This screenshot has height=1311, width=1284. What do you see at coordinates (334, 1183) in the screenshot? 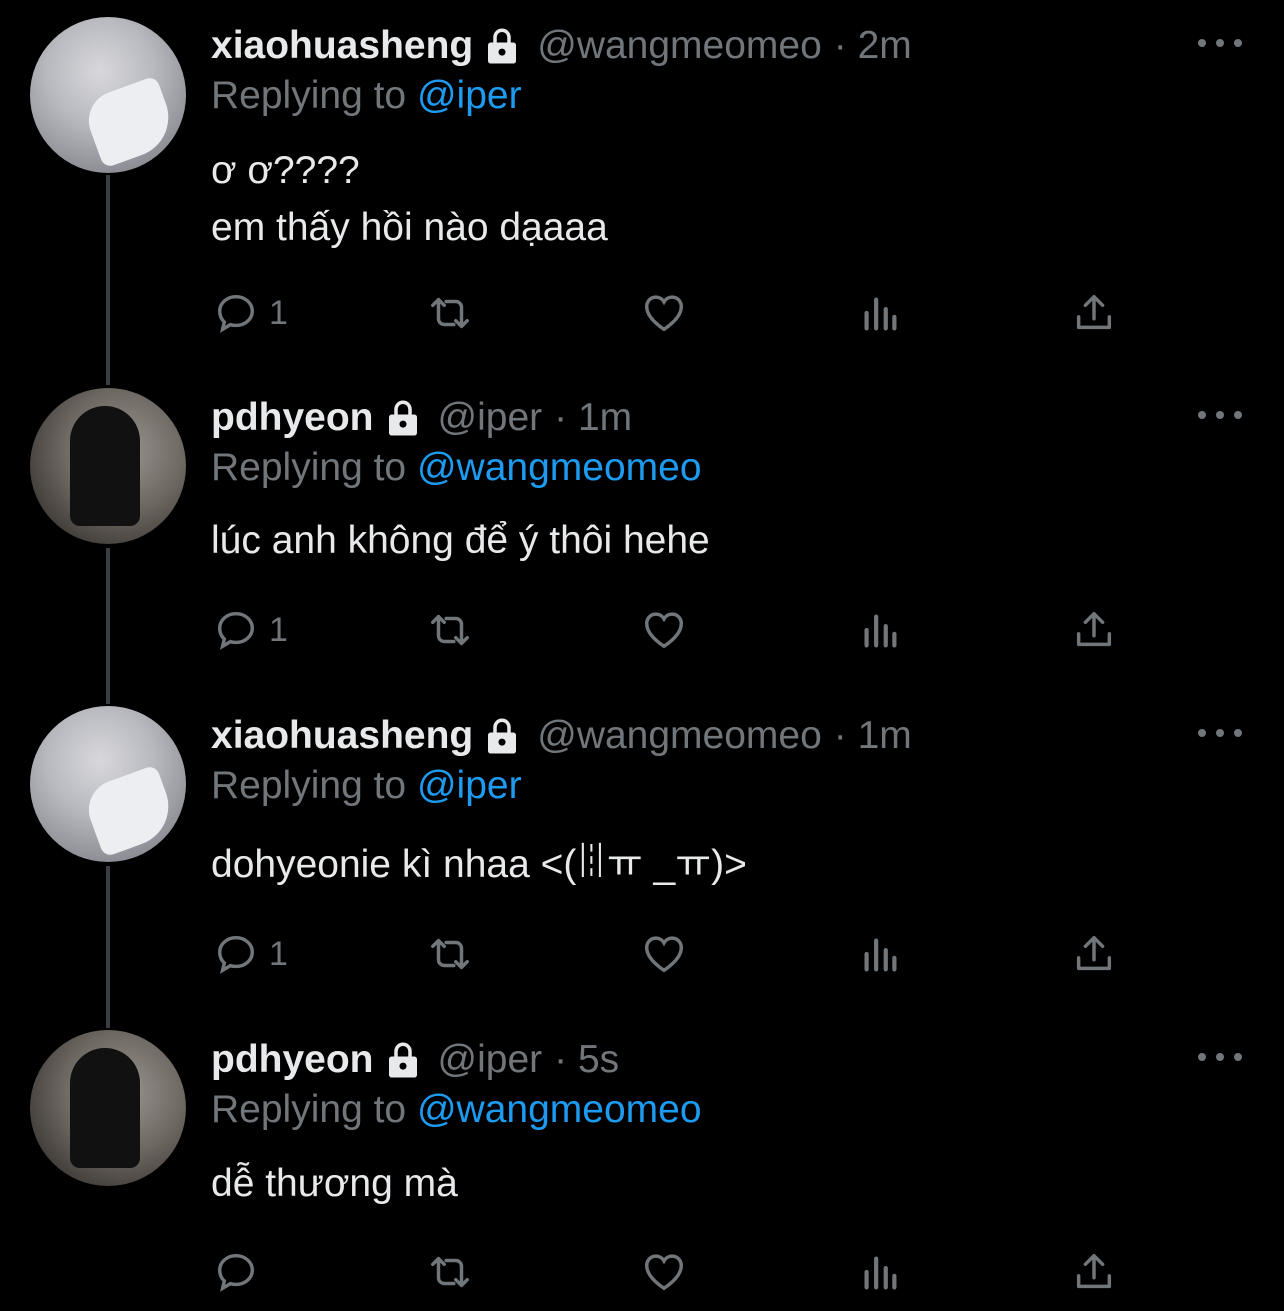
I see `tweet-text: dễ thương mà` at bounding box center [334, 1183].